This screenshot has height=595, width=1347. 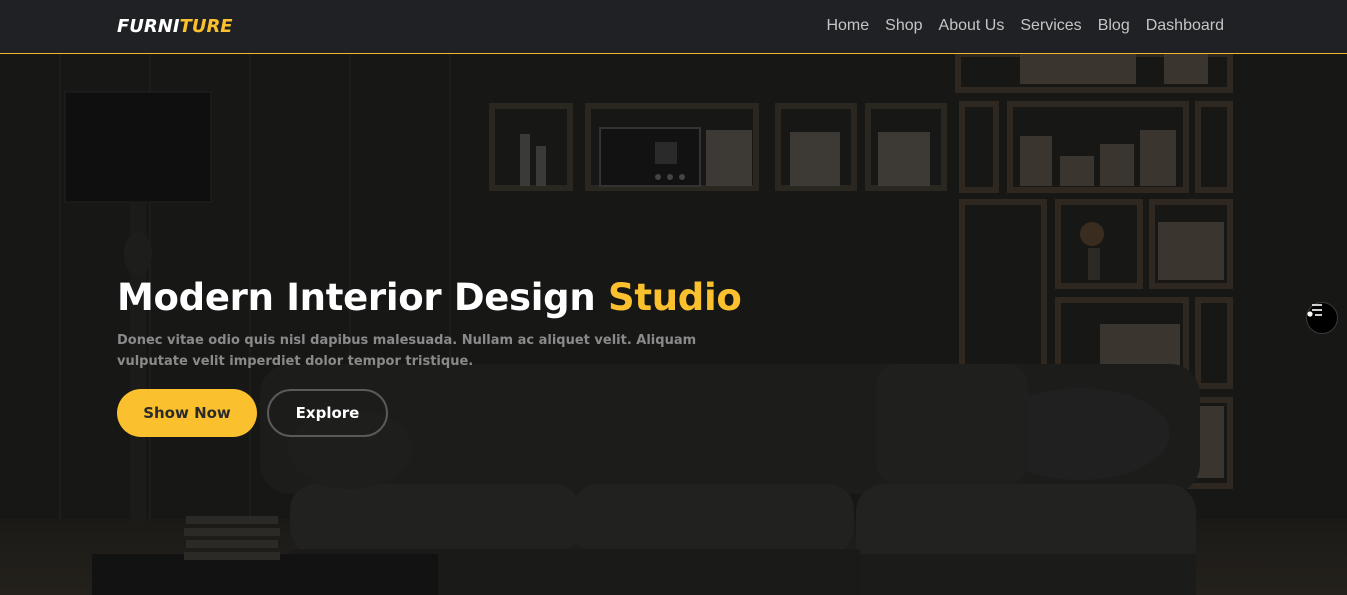 What do you see at coordinates (847, 26) in the screenshot?
I see `nav-link-home: Home` at bounding box center [847, 26].